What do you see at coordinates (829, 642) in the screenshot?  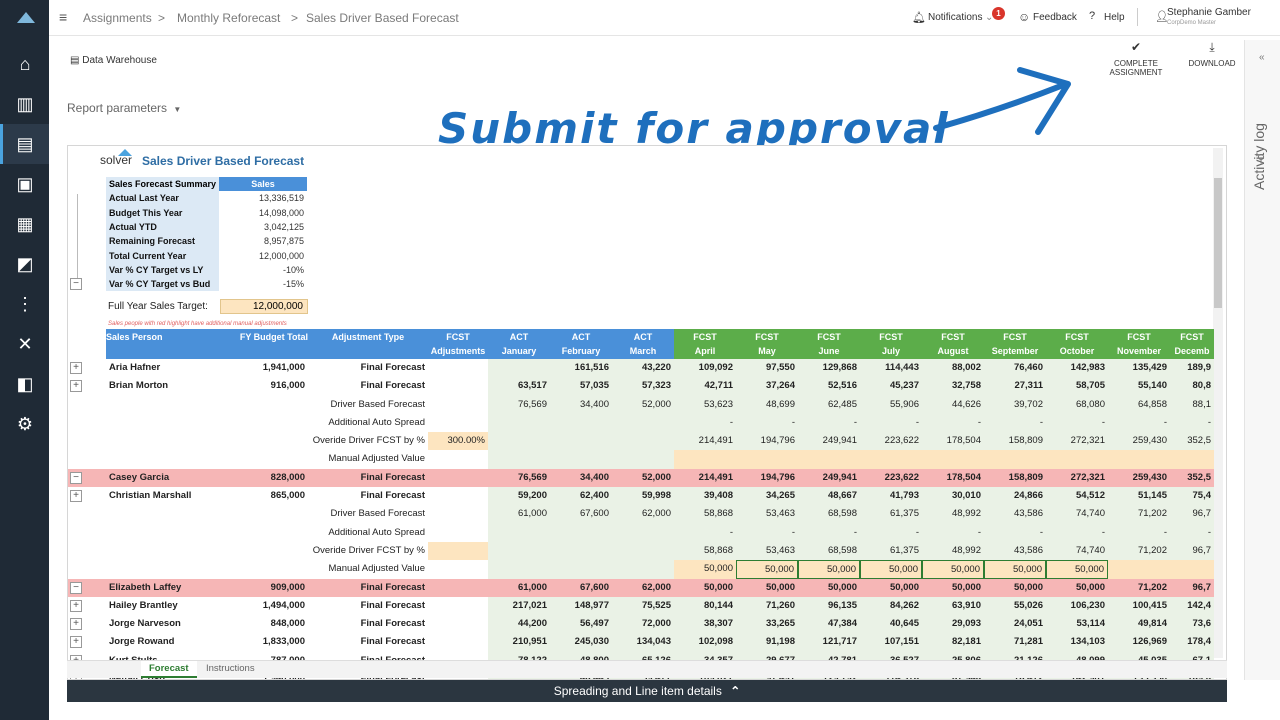 I see `table-cell: 121,717` at bounding box center [829, 642].